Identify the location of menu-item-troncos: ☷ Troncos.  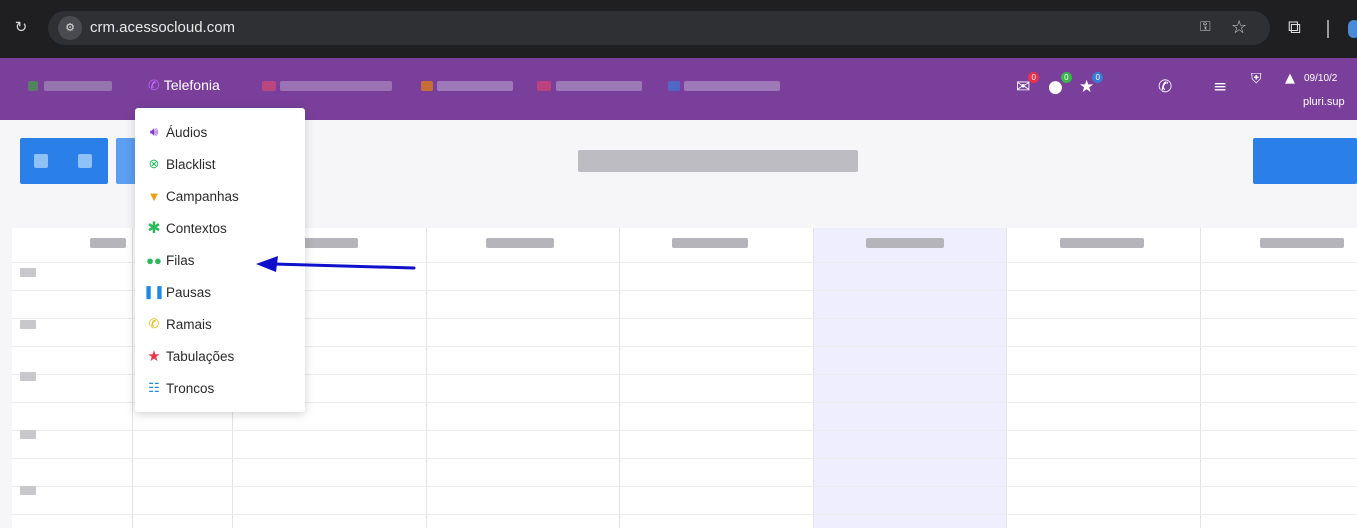
(179, 388).